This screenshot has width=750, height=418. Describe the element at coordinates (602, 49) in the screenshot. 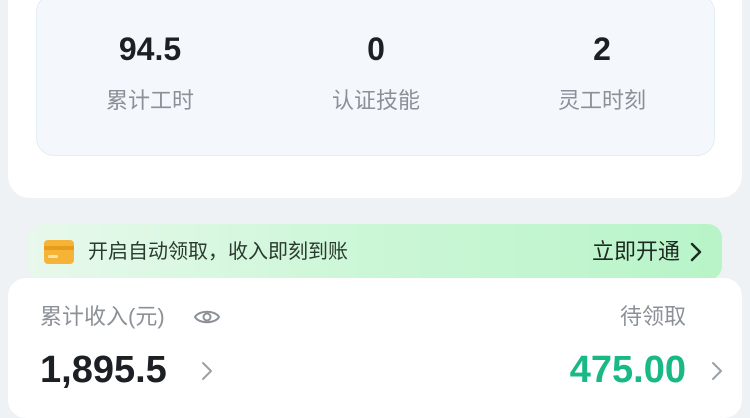

I see `stat-value: 2` at that location.